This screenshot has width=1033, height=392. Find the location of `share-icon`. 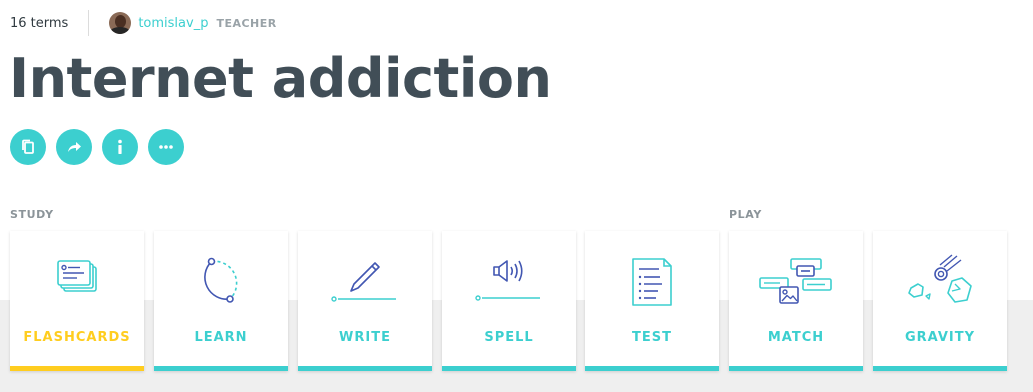

share-icon is located at coordinates (74, 147).